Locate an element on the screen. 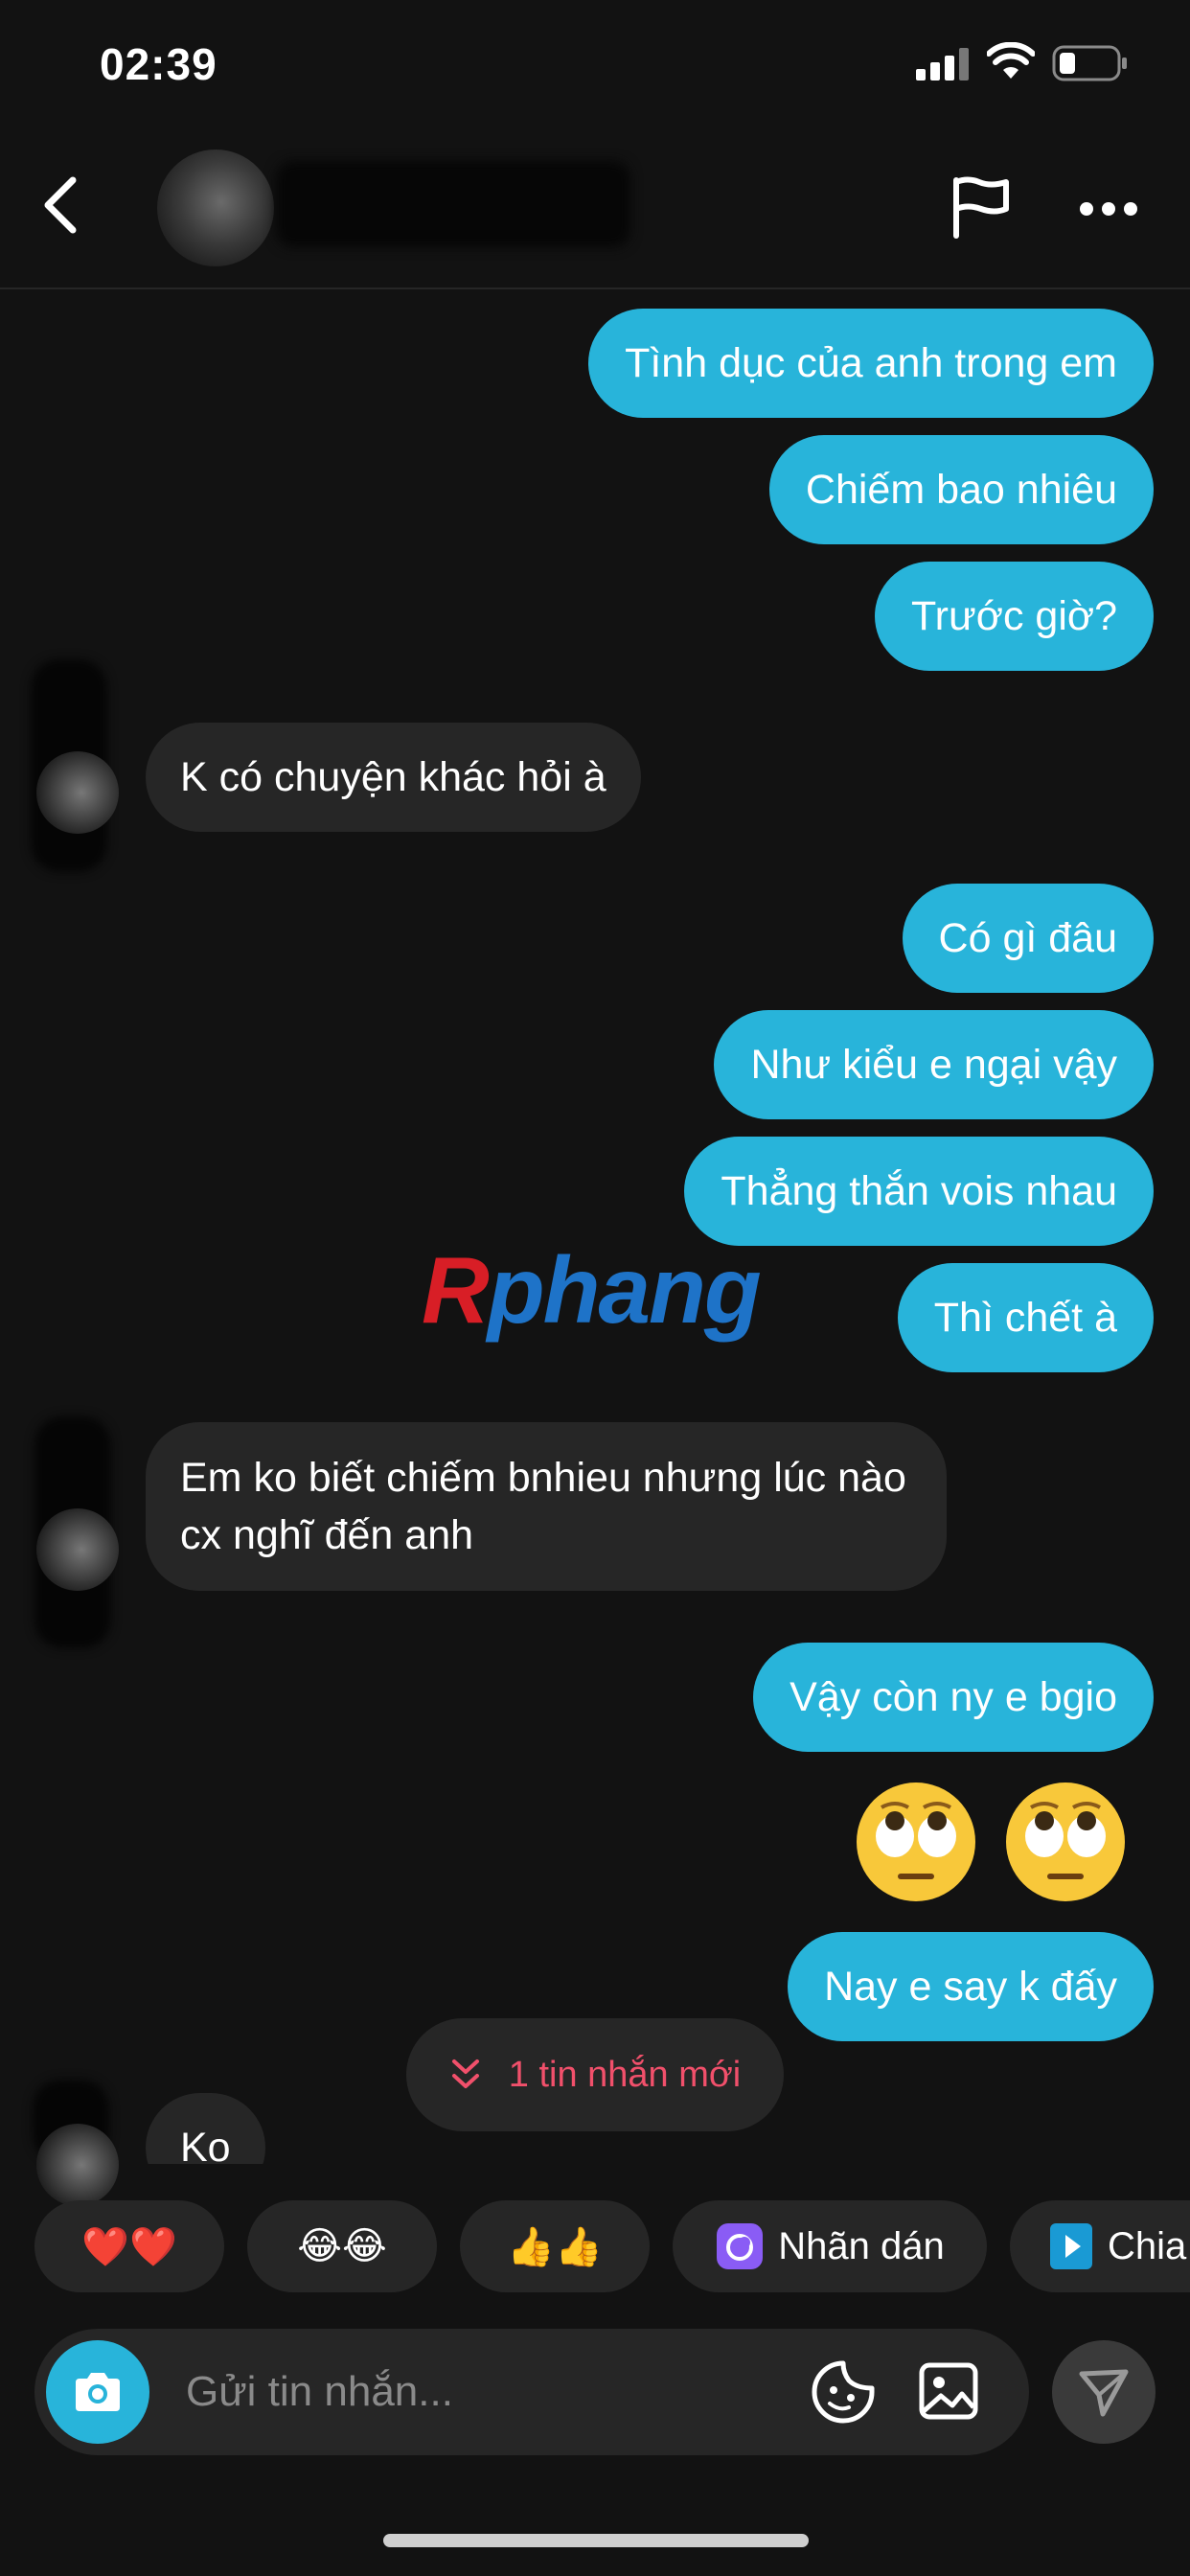 The height and width of the screenshot is (2576, 1190). double-chevron-down-icon is located at coordinates (465, 2073).